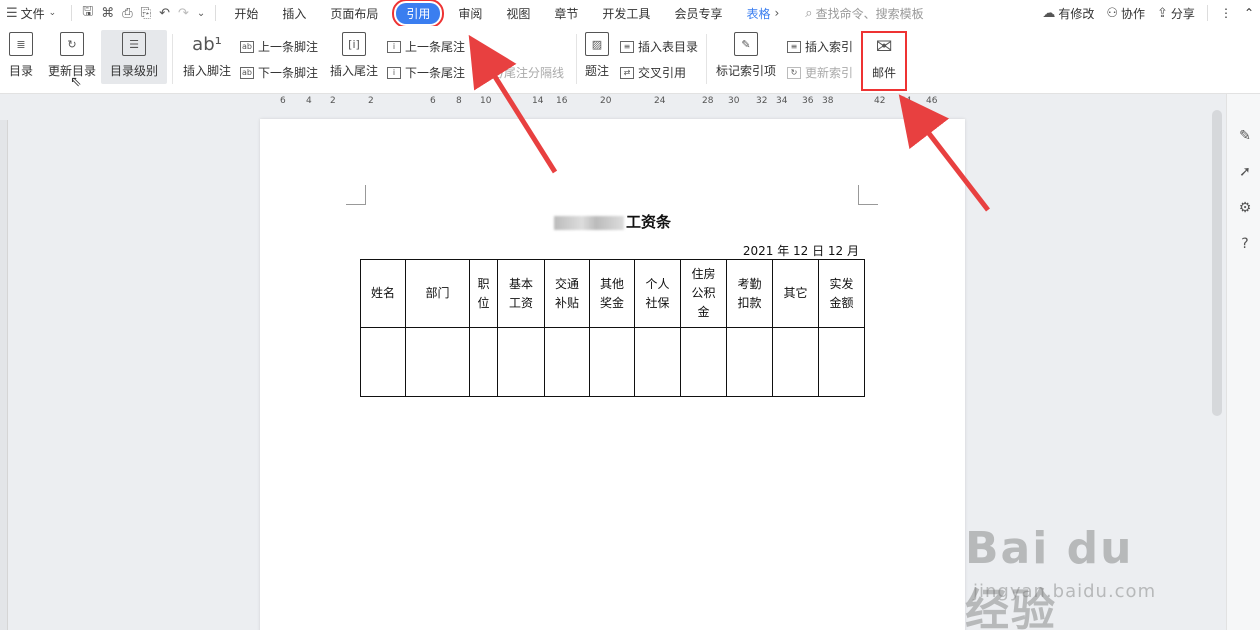 The height and width of the screenshot is (630, 1260). Describe the element at coordinates (246, 13) in the screenshot. I see `tab-start: 开始` at that location.